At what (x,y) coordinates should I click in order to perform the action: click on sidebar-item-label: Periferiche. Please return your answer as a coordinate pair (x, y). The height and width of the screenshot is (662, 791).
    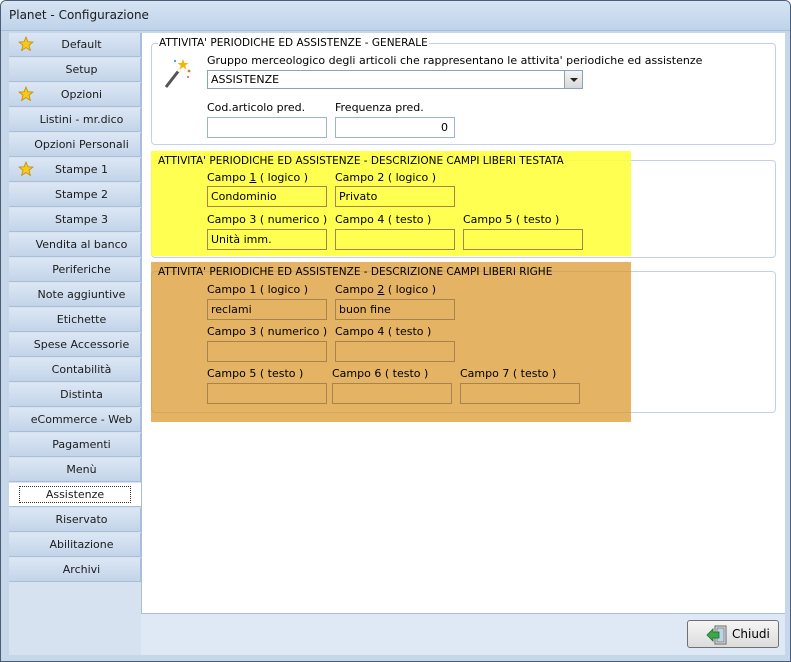
    Looking at the image, I should click on (81, 269).